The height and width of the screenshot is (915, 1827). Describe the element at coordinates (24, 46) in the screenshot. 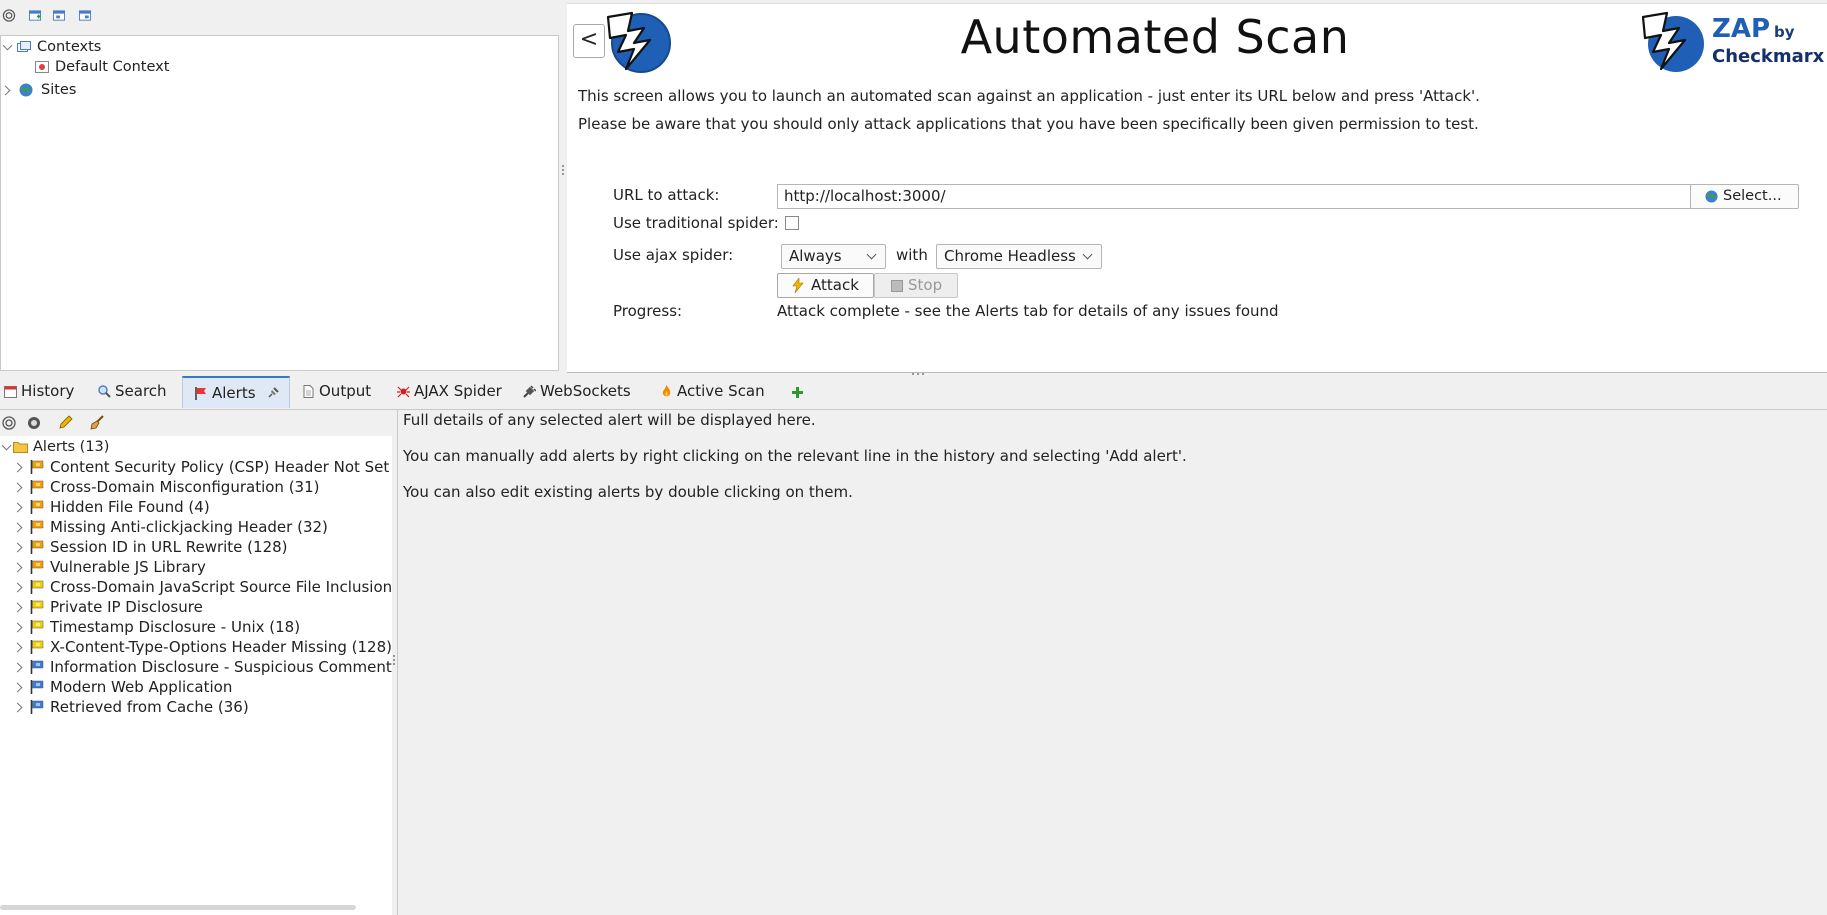

I see `contexts-icon` at that location.